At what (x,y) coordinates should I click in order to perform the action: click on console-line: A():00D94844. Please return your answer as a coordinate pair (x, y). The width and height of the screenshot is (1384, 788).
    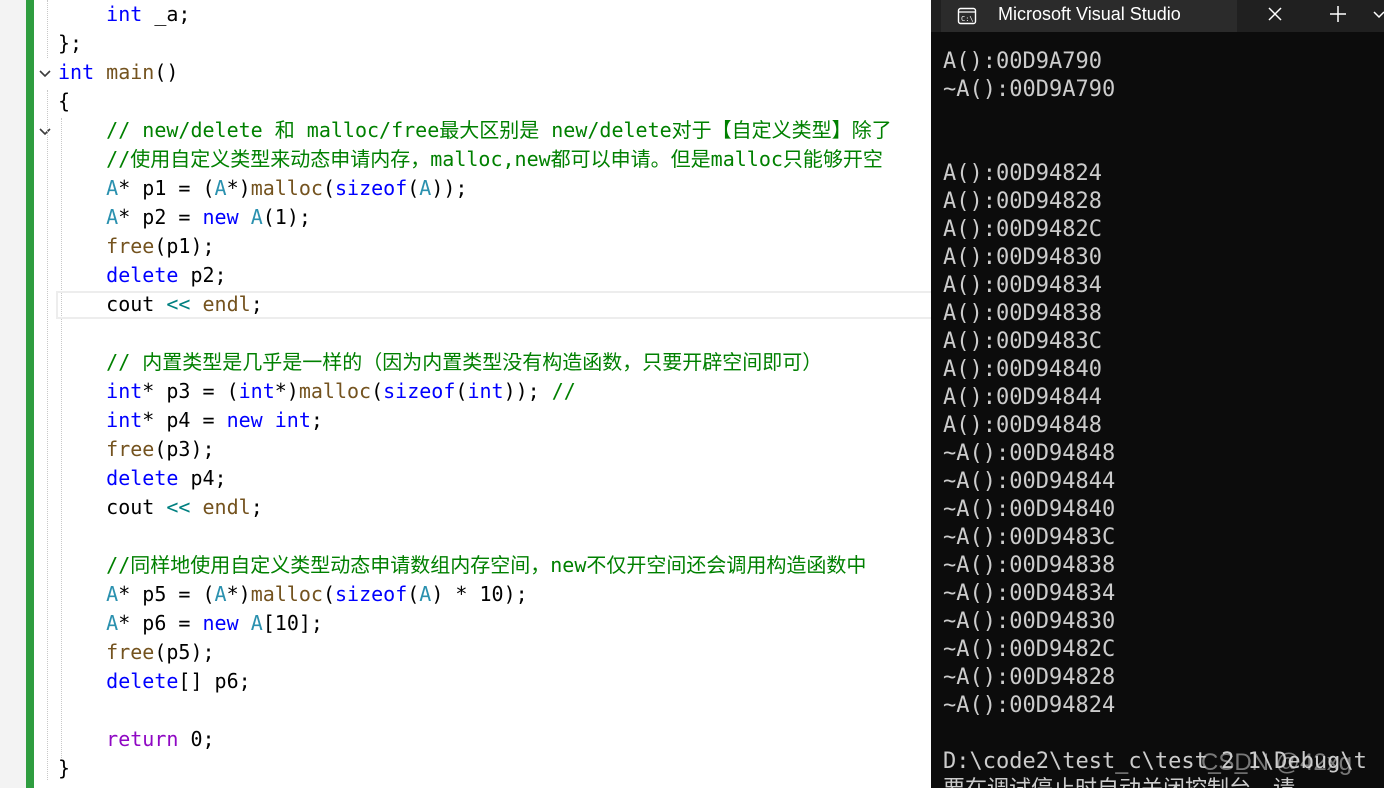
    Looking at the image, I should click on (1022, 397).